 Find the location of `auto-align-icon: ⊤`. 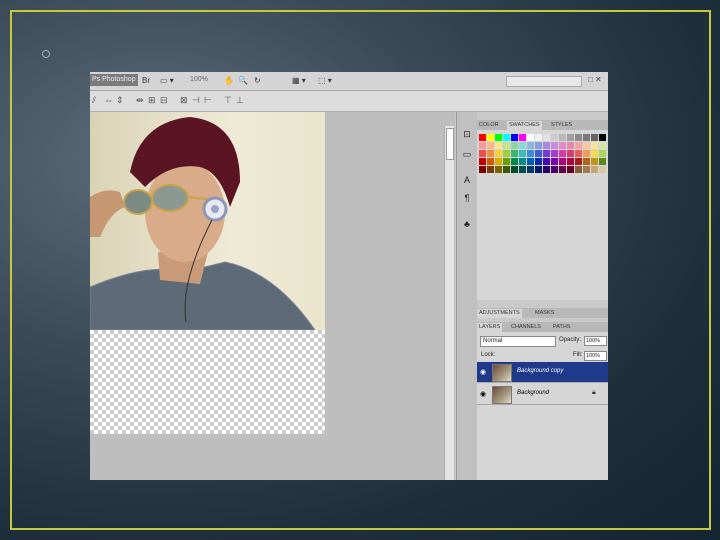

auto-align-icon: ⊤ is located at coordinates (228, 100).